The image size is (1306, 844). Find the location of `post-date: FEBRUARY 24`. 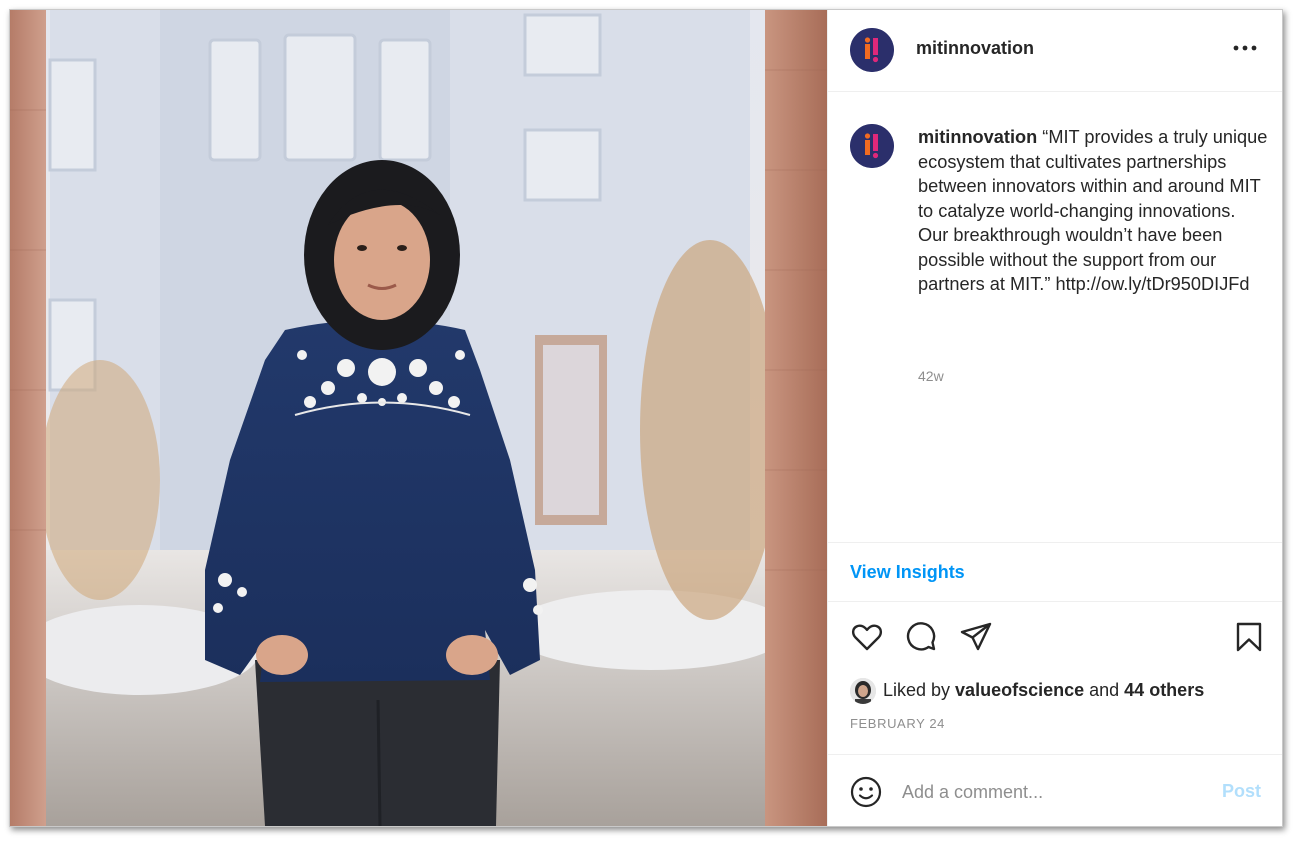

post-date: FEBRUARY 24 is located at coordinates (897, 723).